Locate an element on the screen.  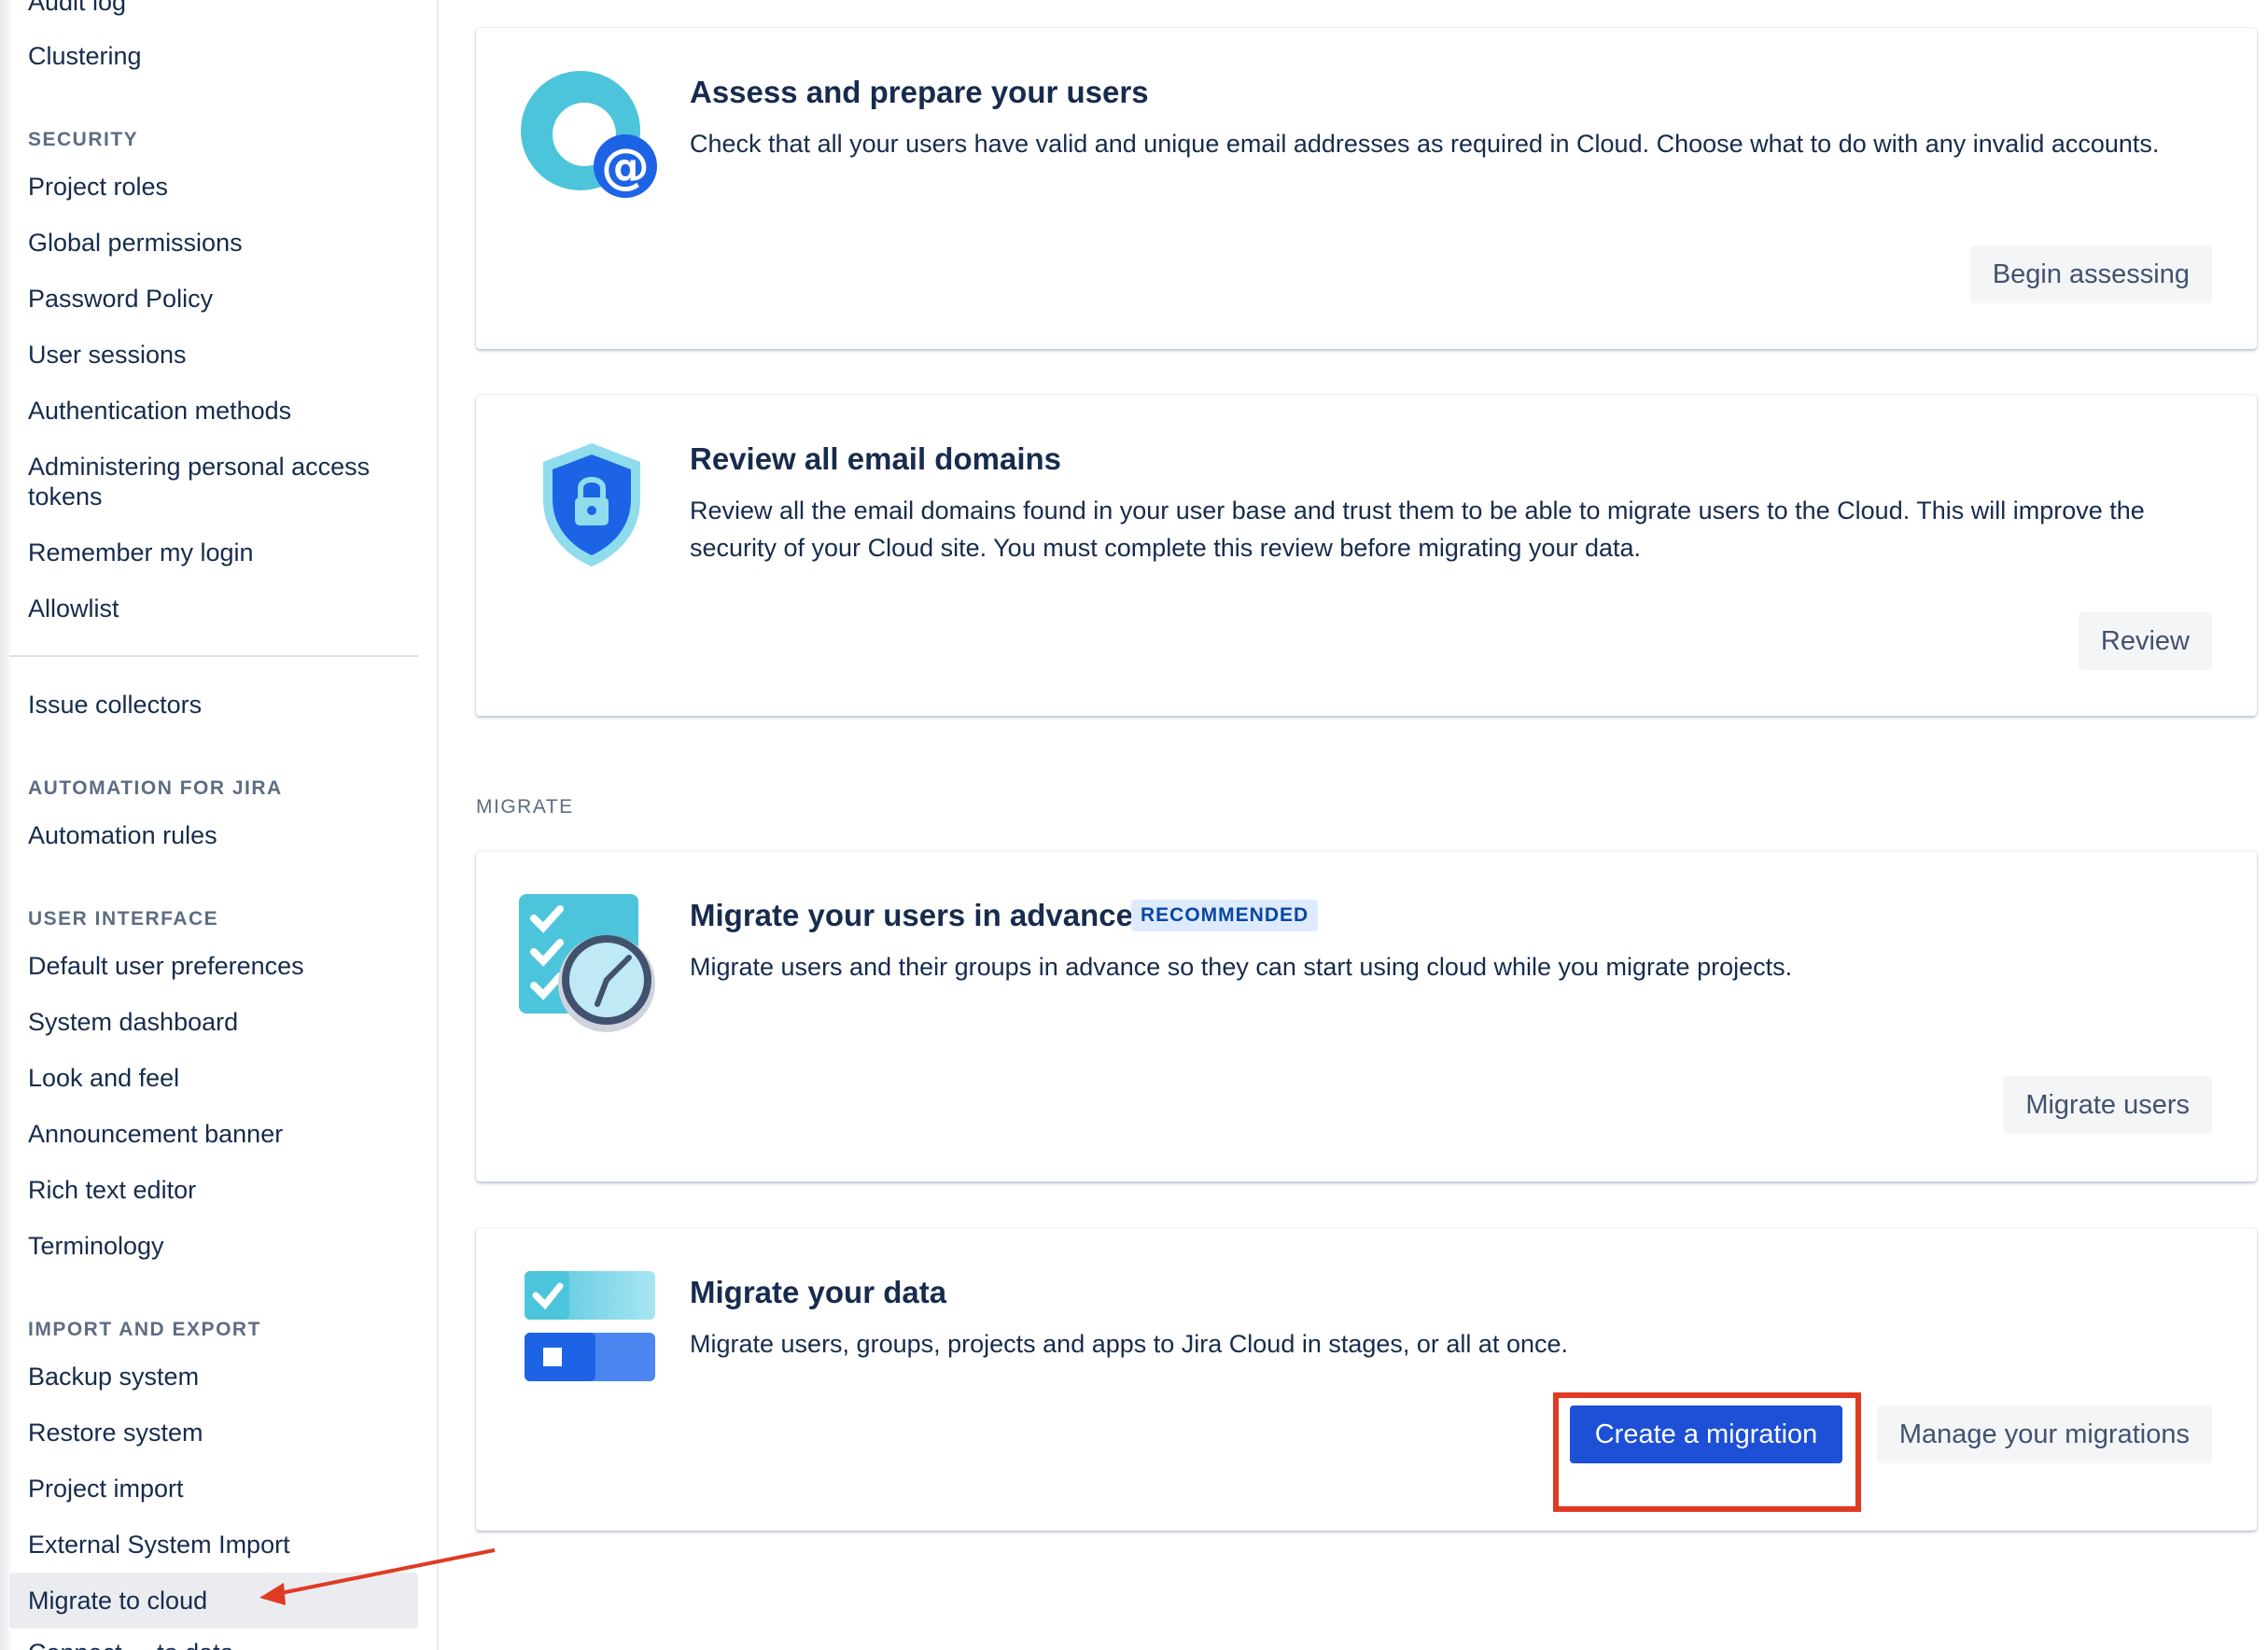
sidebar-item-personal-access-tokens: Administering personal access tokens is located at coordinates (205, 482).